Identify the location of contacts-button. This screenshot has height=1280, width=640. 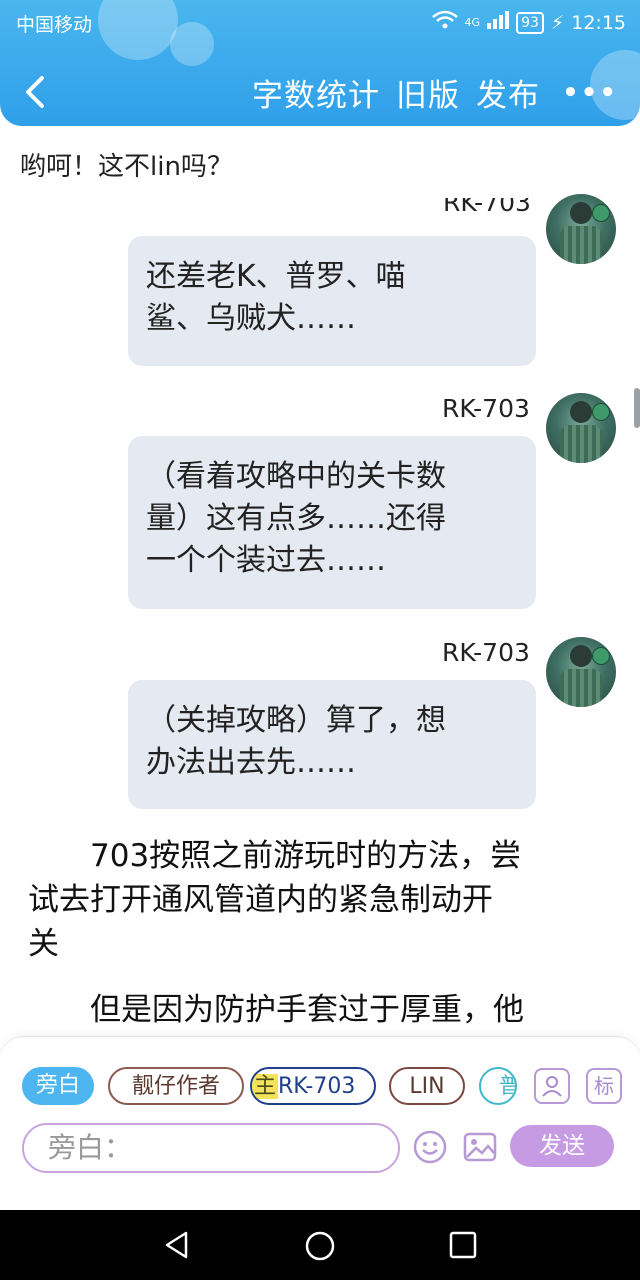
(552, 1086).